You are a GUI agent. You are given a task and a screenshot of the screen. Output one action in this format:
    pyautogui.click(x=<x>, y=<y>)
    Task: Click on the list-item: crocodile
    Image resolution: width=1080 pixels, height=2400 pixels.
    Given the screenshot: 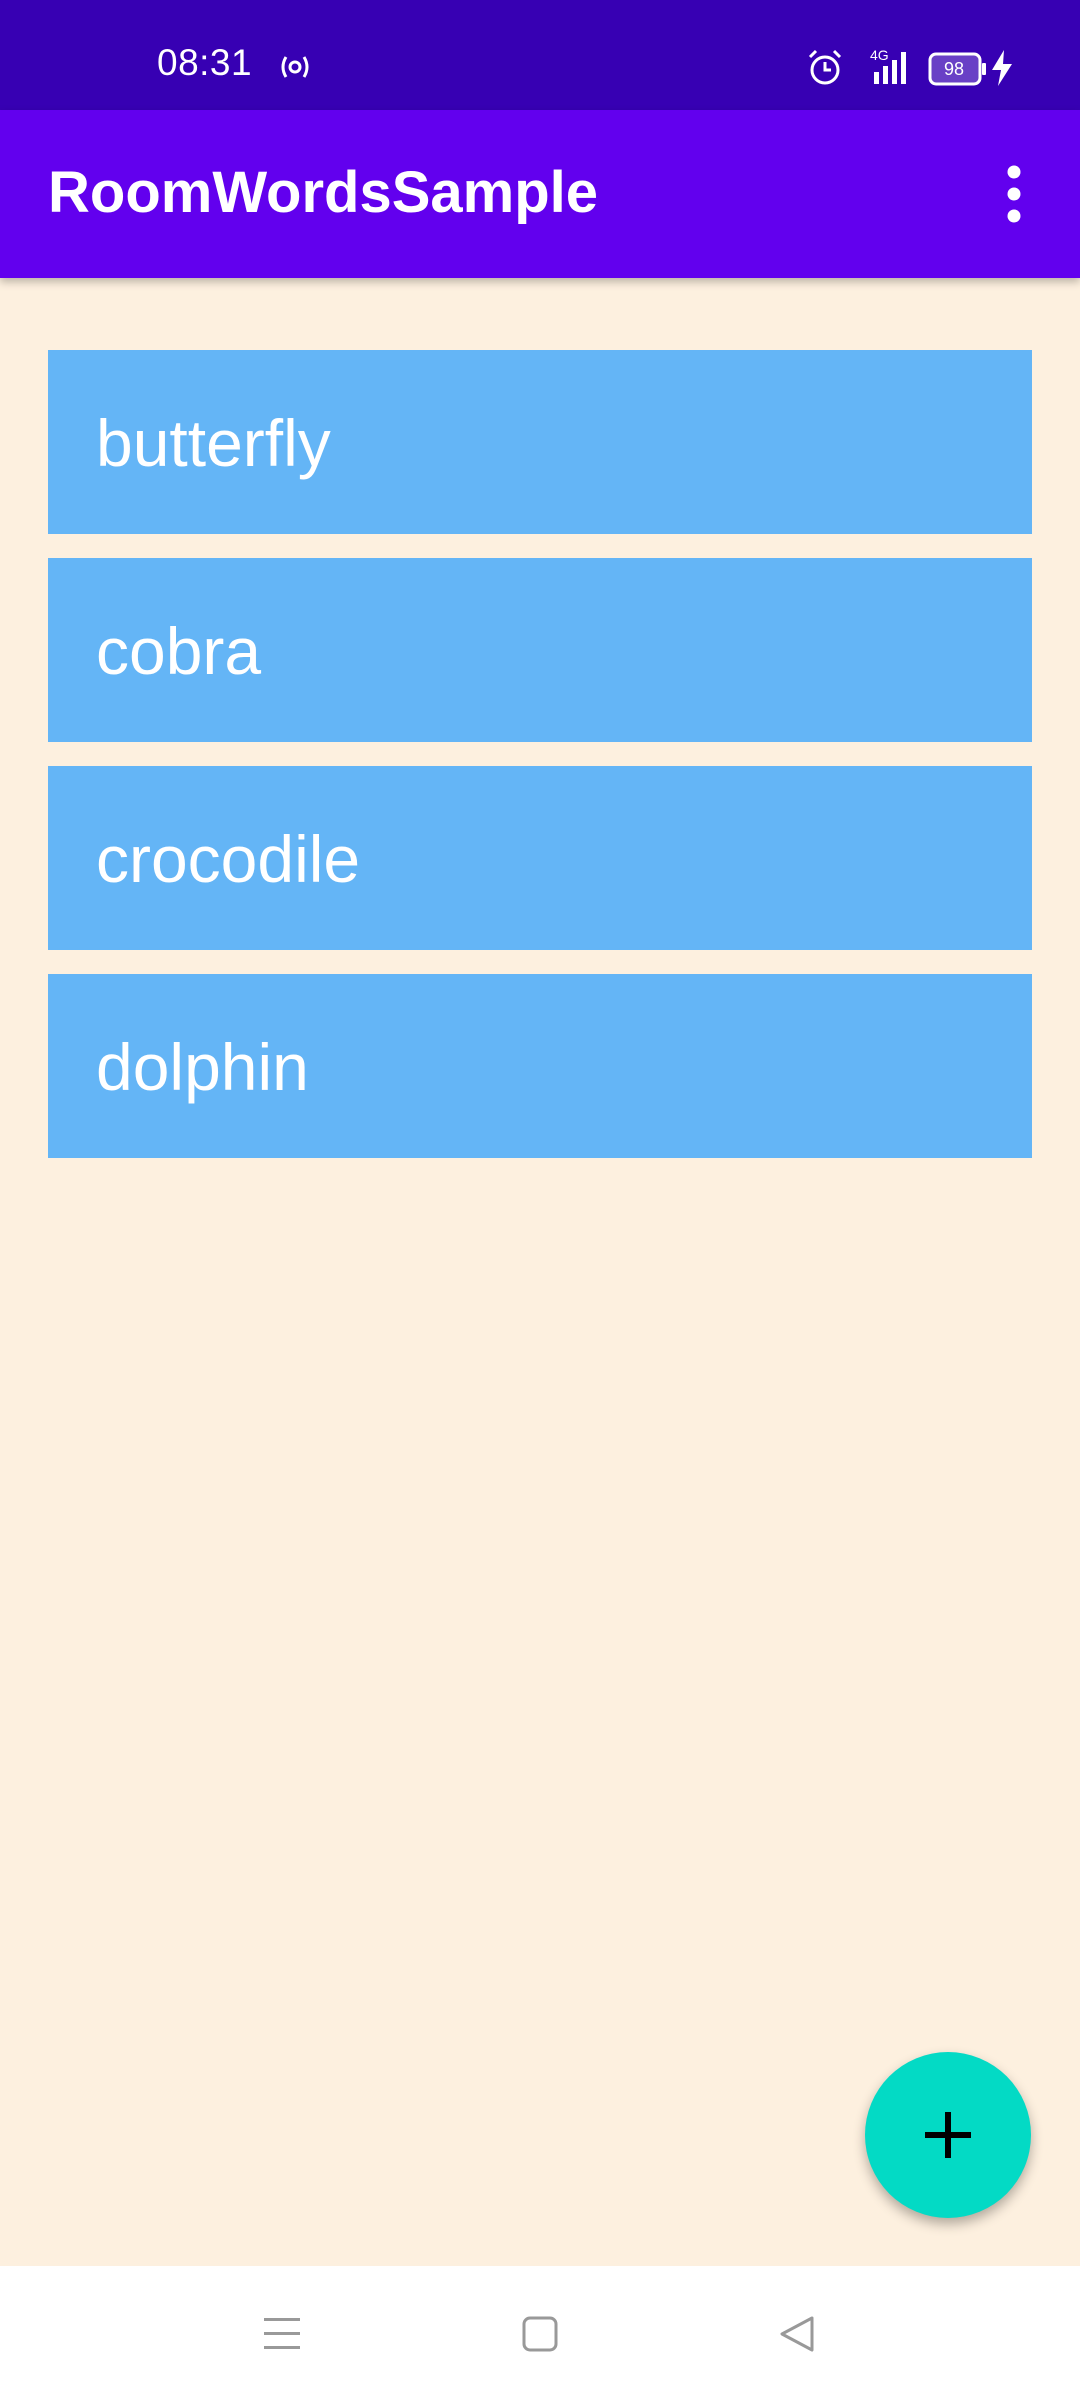 What is the action you would take?
    pyautogui.click(x=540, y=858)
    